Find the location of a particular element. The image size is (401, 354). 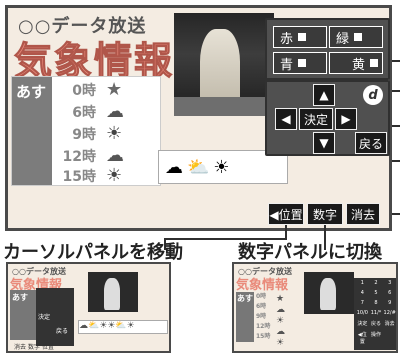

cursor-panel: ▲ ◀ 決定 ▶ ▼ d 戻る is located at coordinates (327, 118).